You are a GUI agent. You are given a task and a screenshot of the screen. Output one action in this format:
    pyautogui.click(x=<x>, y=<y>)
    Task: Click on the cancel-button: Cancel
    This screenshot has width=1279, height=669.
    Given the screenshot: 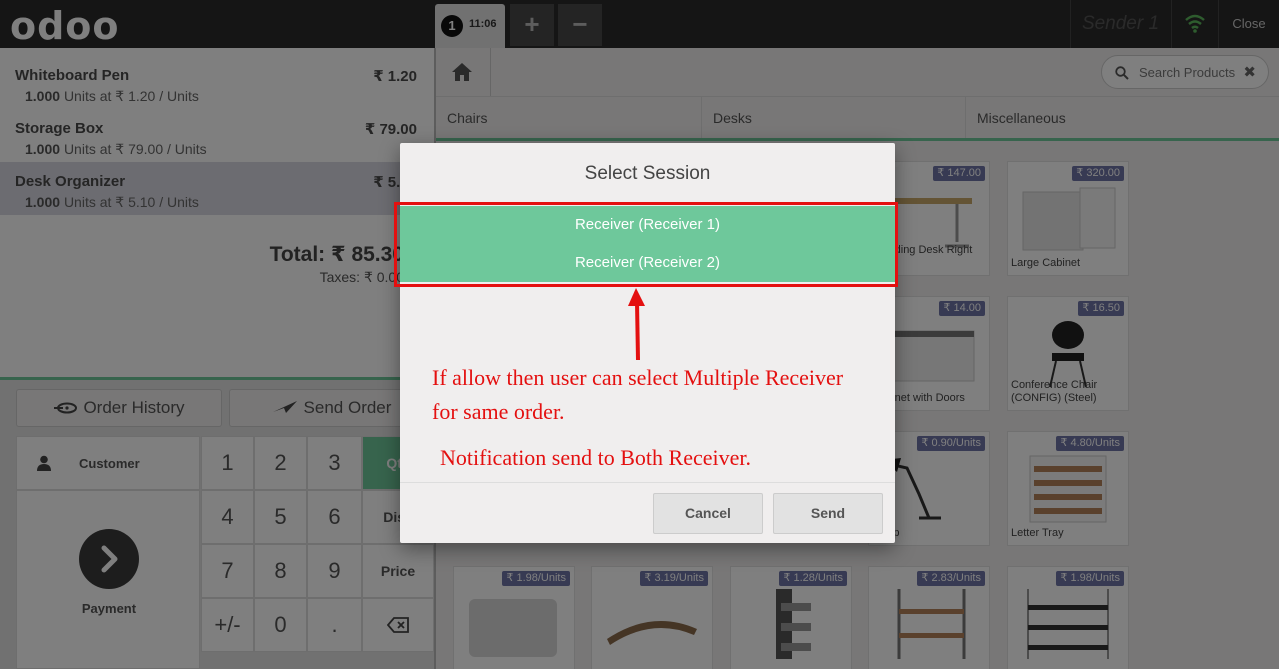 What is the action you would take?
    pyautogui.click(x=708, y=513)
    